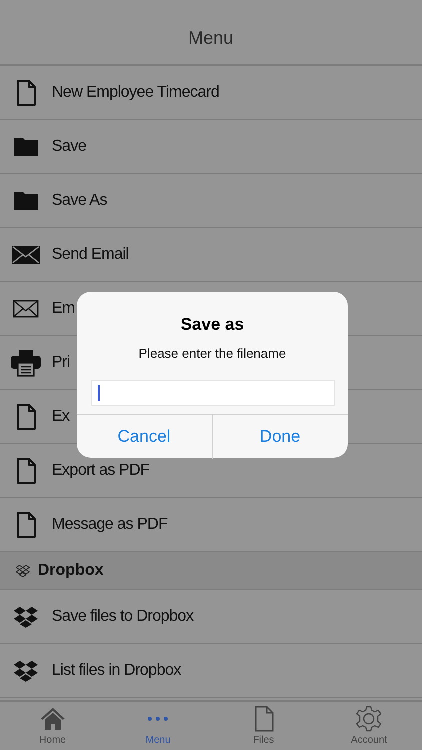 This screenshot has width=422, height=750. I want to click on printer-icon, so click(26, 362).